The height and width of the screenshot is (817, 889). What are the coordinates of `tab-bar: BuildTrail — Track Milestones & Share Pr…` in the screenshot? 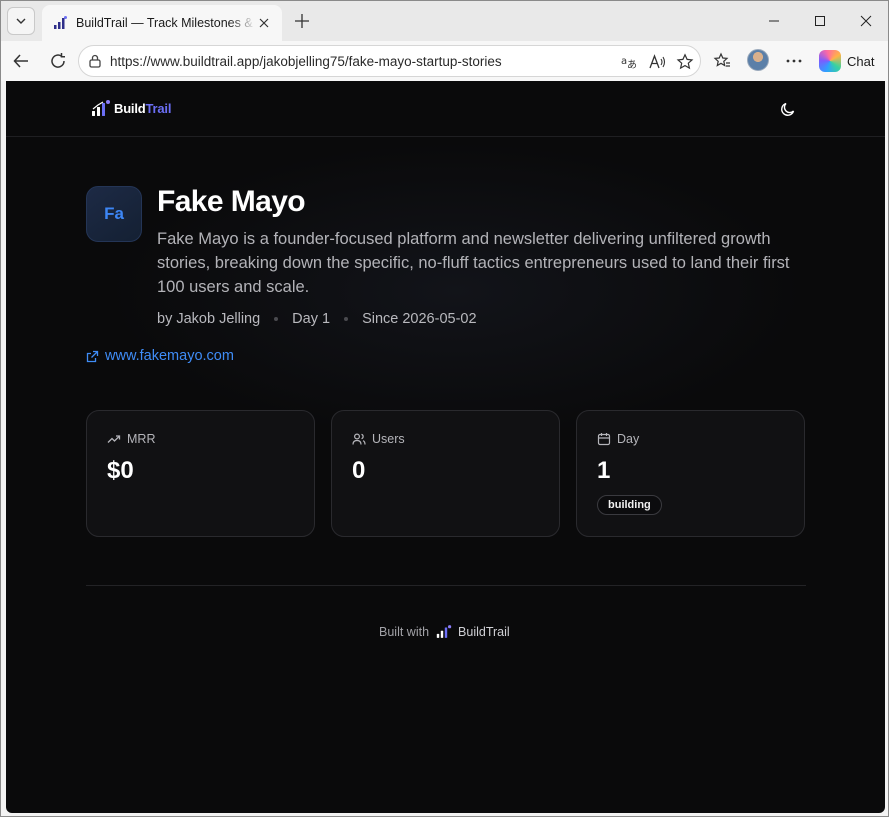 It's located at (444, 21).